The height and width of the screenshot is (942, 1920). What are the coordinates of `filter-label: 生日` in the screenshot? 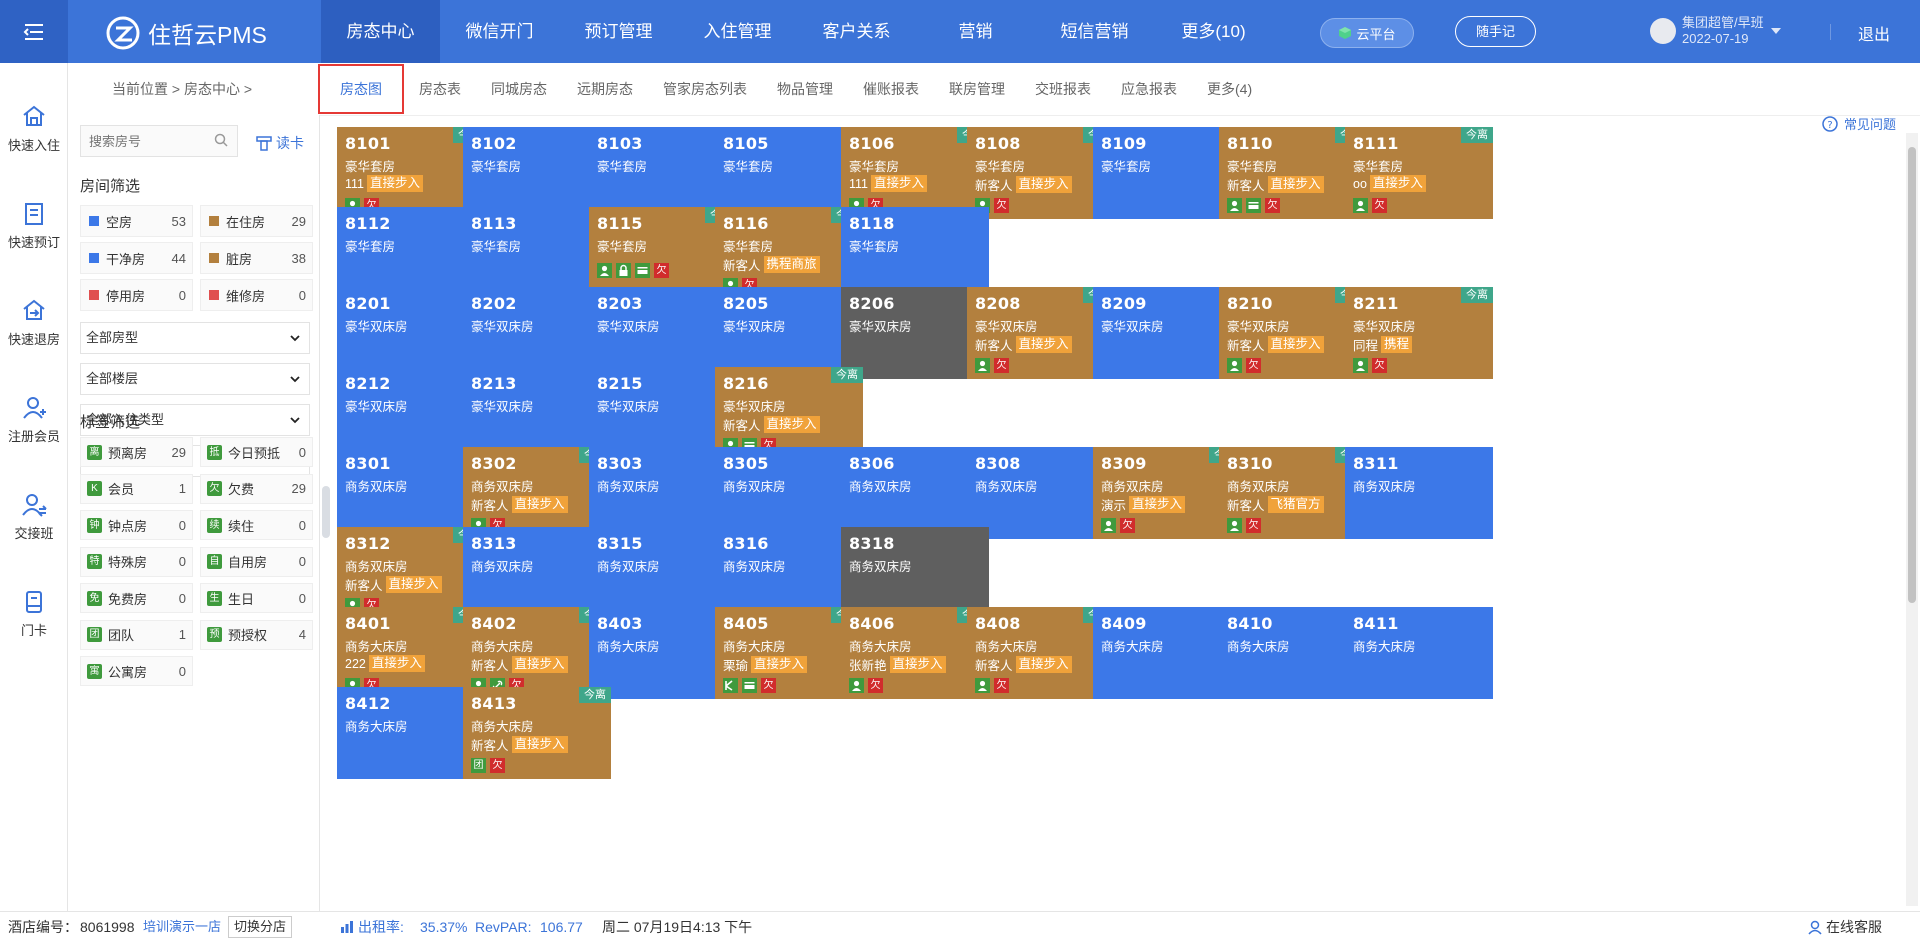 It's located at (241, 599).